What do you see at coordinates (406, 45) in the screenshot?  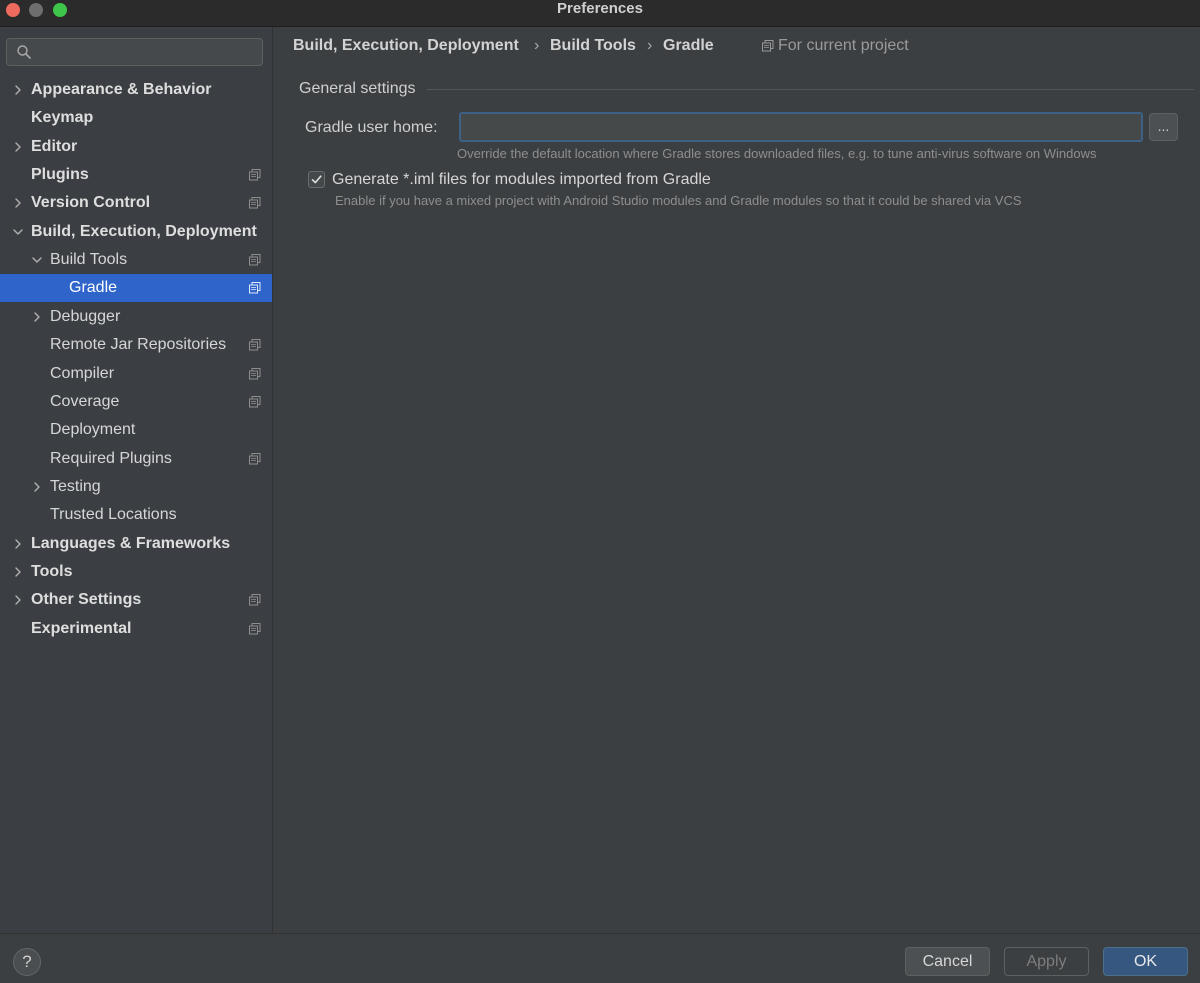 I see `breadcrumb-item-build-execution-deployment: Build, Execution, Deployment` at bounding box center [406, 45].